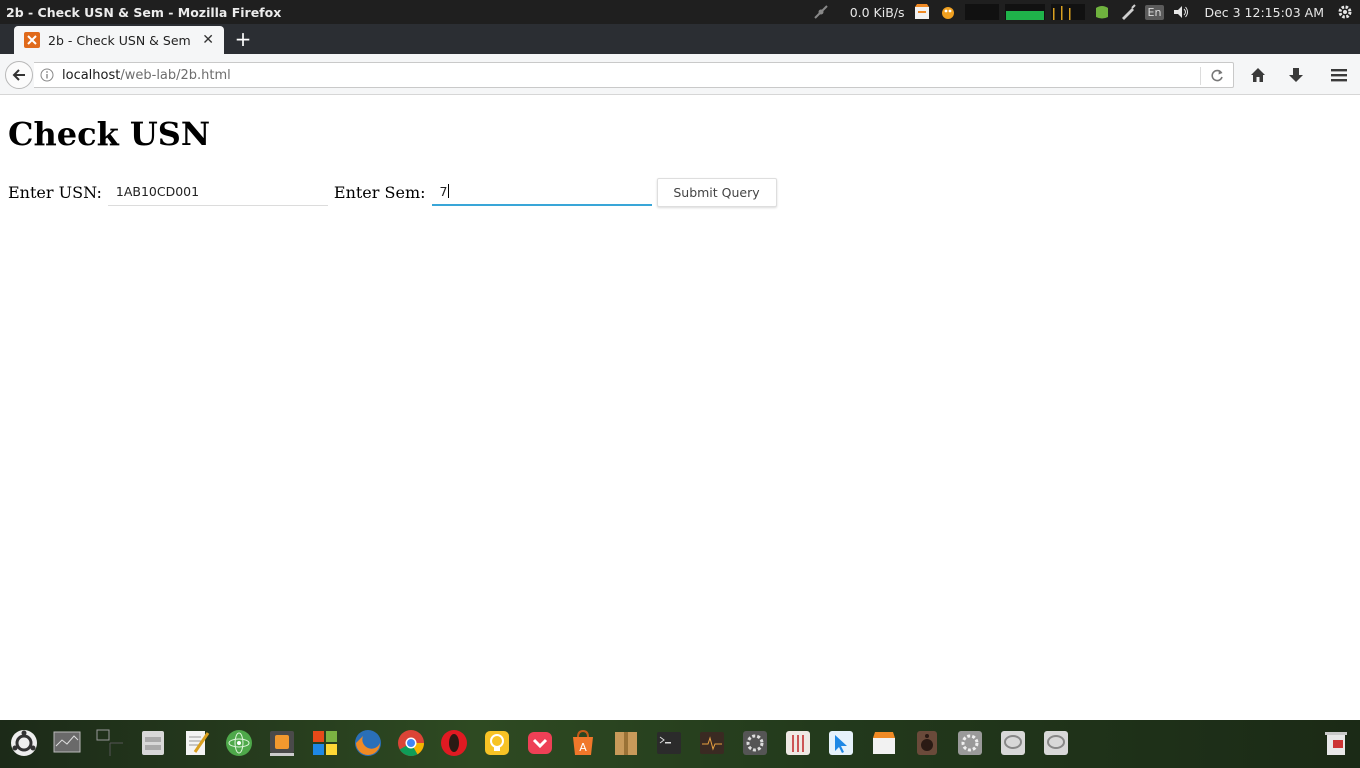  Describe the element at coordinates (157, 191) in the screenshot. I see `usn-input-value: 1AB10CD001` at that location.